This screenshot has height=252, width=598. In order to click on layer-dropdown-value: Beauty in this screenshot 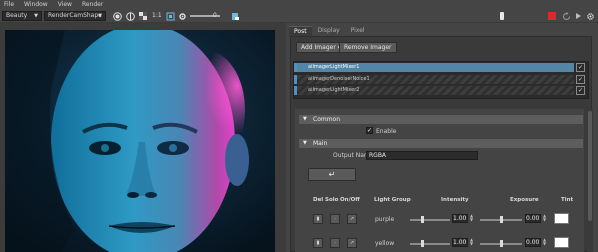, I will do `click(17, 15)`.